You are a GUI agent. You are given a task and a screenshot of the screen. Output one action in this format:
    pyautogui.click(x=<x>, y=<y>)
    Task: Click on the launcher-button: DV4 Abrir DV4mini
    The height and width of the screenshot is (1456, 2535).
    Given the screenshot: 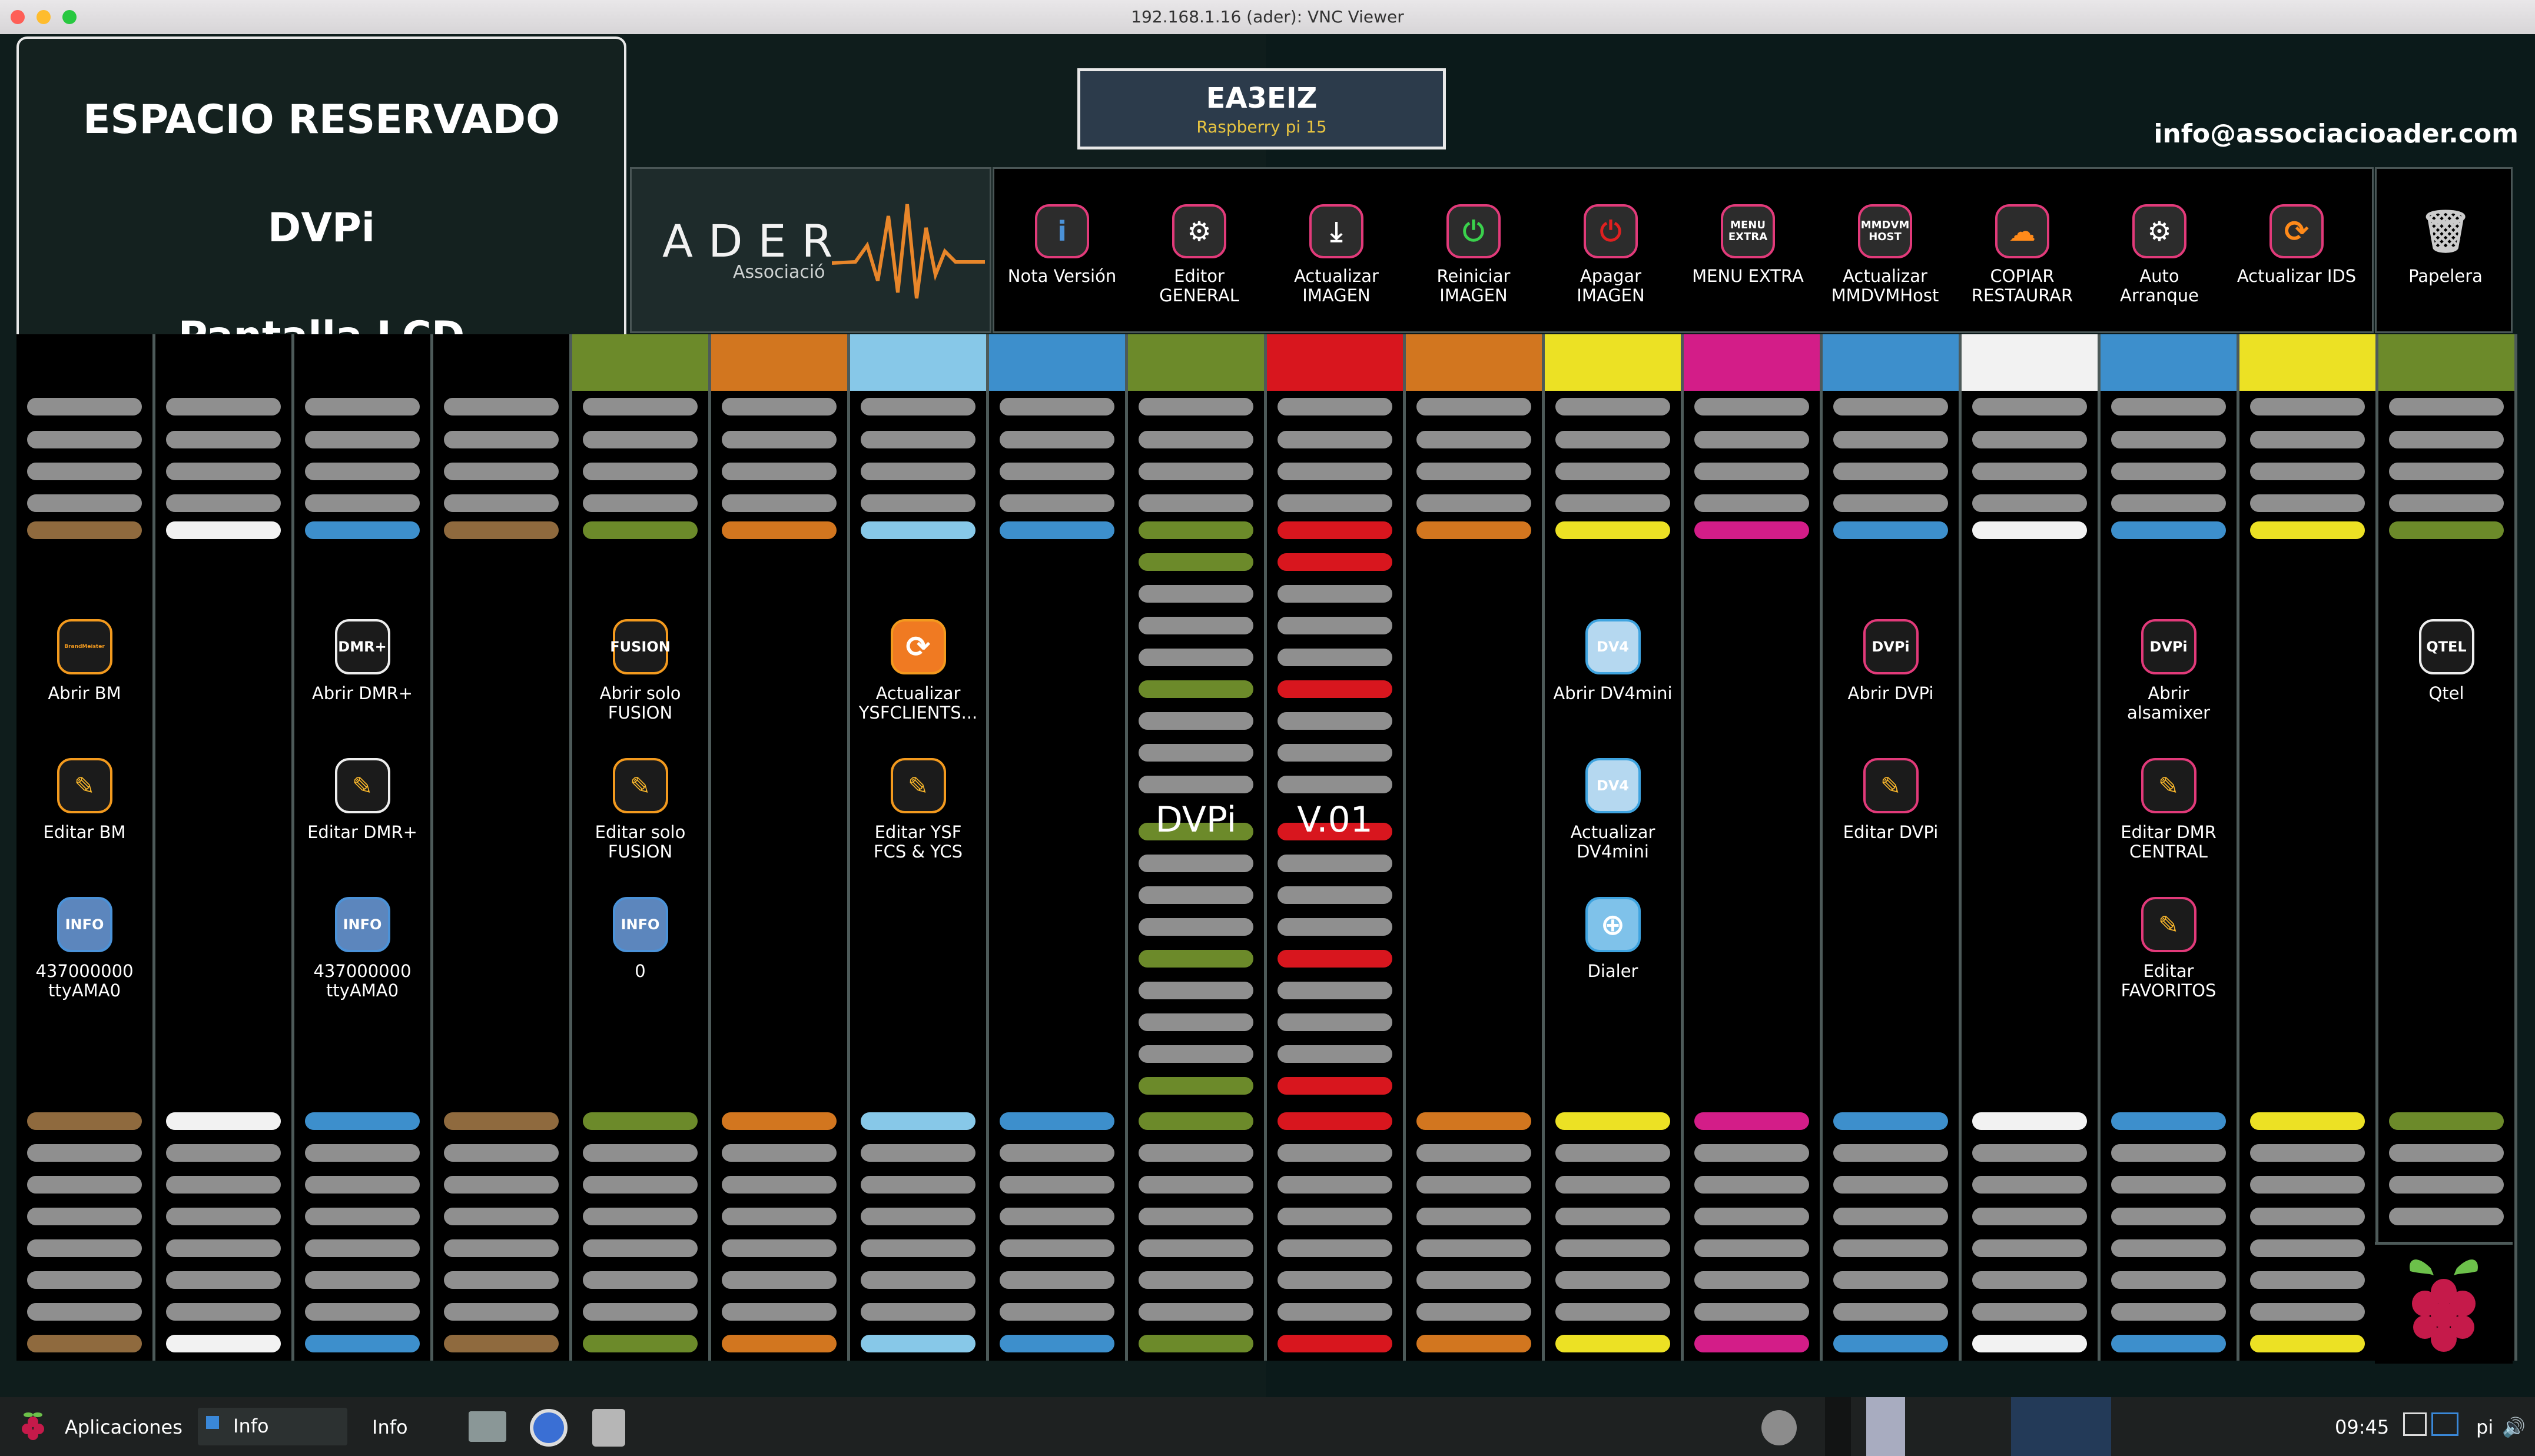 What is the action you would take?
    pyautogui.click(x=1613, y=661)
    